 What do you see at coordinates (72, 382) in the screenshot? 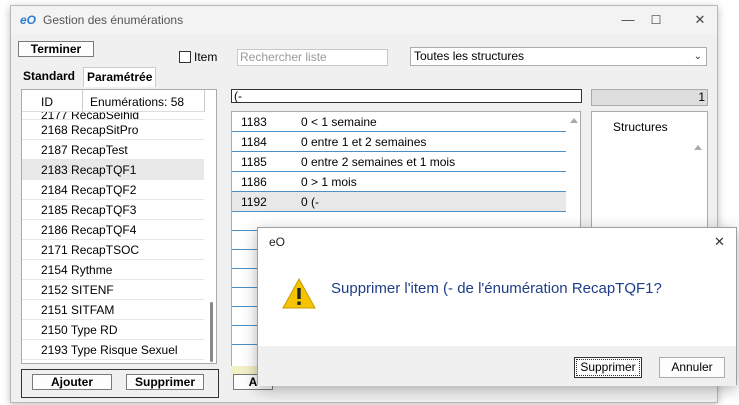
I see `add-enum-button: Ajouter` at bounding box center [72, 382].